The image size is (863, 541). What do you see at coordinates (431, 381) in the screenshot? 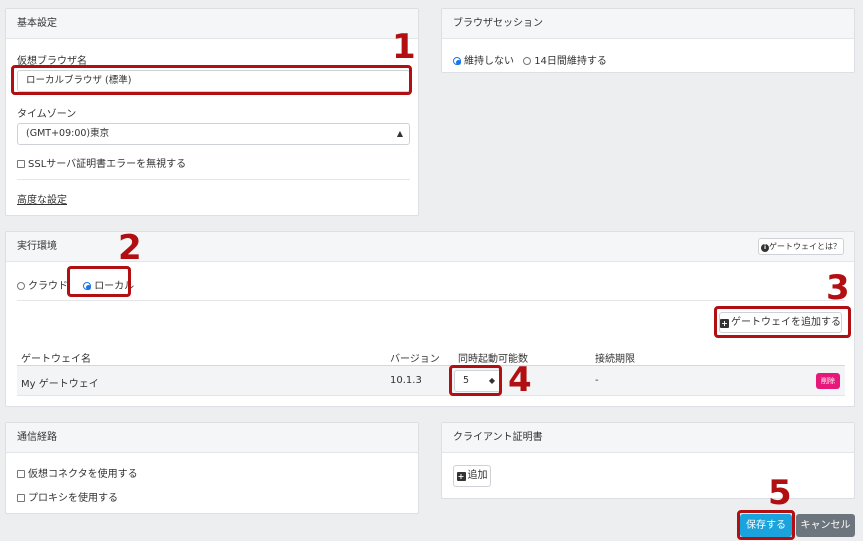
I see `table-row: My ゲートウェイ 10.1.3 5 ◆ - 削除` at bounding box center [431, 381].